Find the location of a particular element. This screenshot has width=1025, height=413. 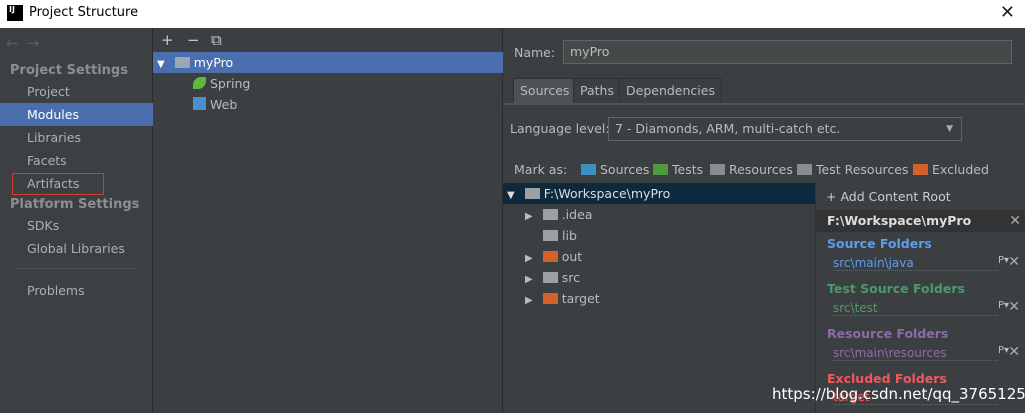

mark-label: Tests is located at coordinates (688, 169).